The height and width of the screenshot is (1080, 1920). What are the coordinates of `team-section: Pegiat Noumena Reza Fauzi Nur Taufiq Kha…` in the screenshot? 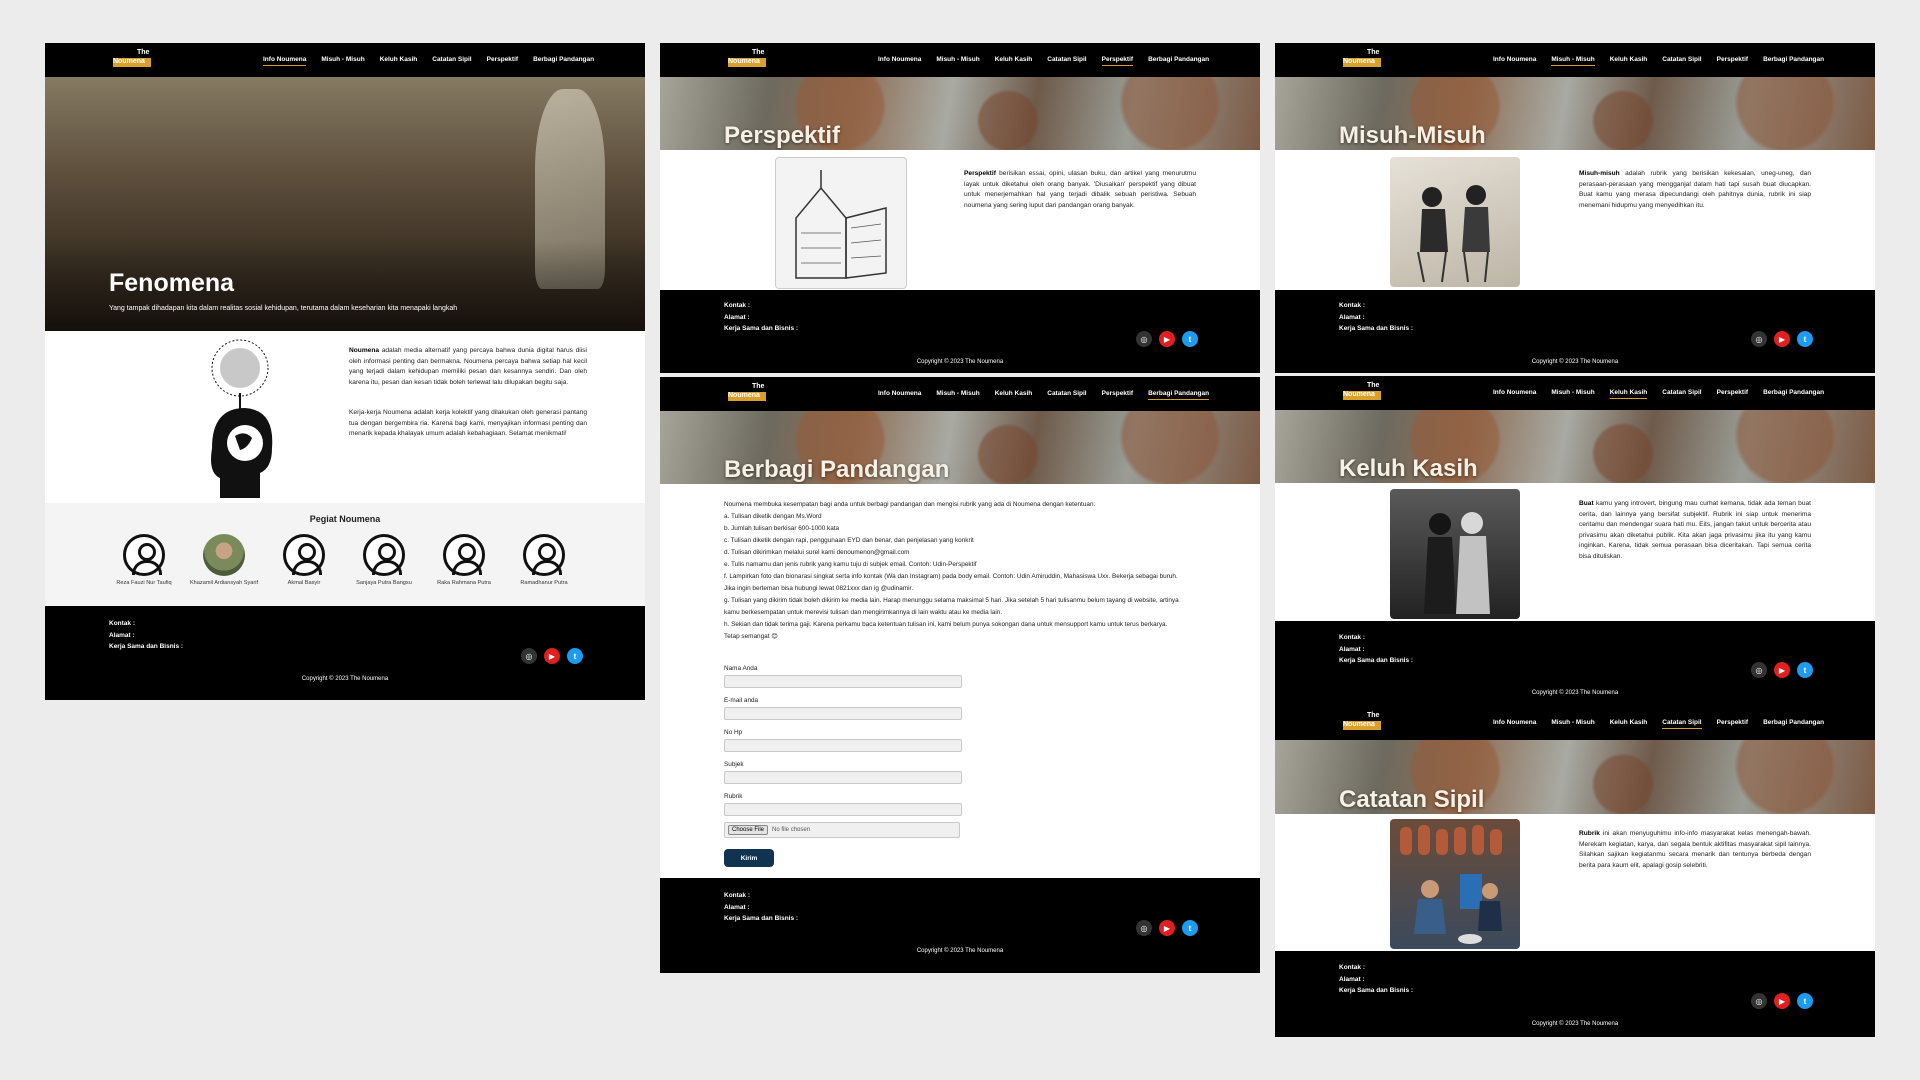 It's located at (345, 554).